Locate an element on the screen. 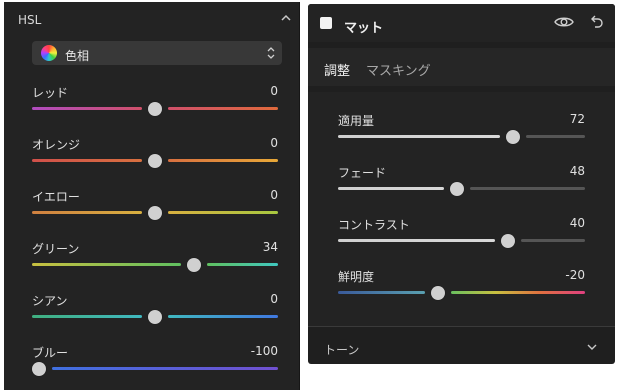 The height and width of the screenshot is (392, 619). slider-label: コントラスト is located at coordinates (374, 225).